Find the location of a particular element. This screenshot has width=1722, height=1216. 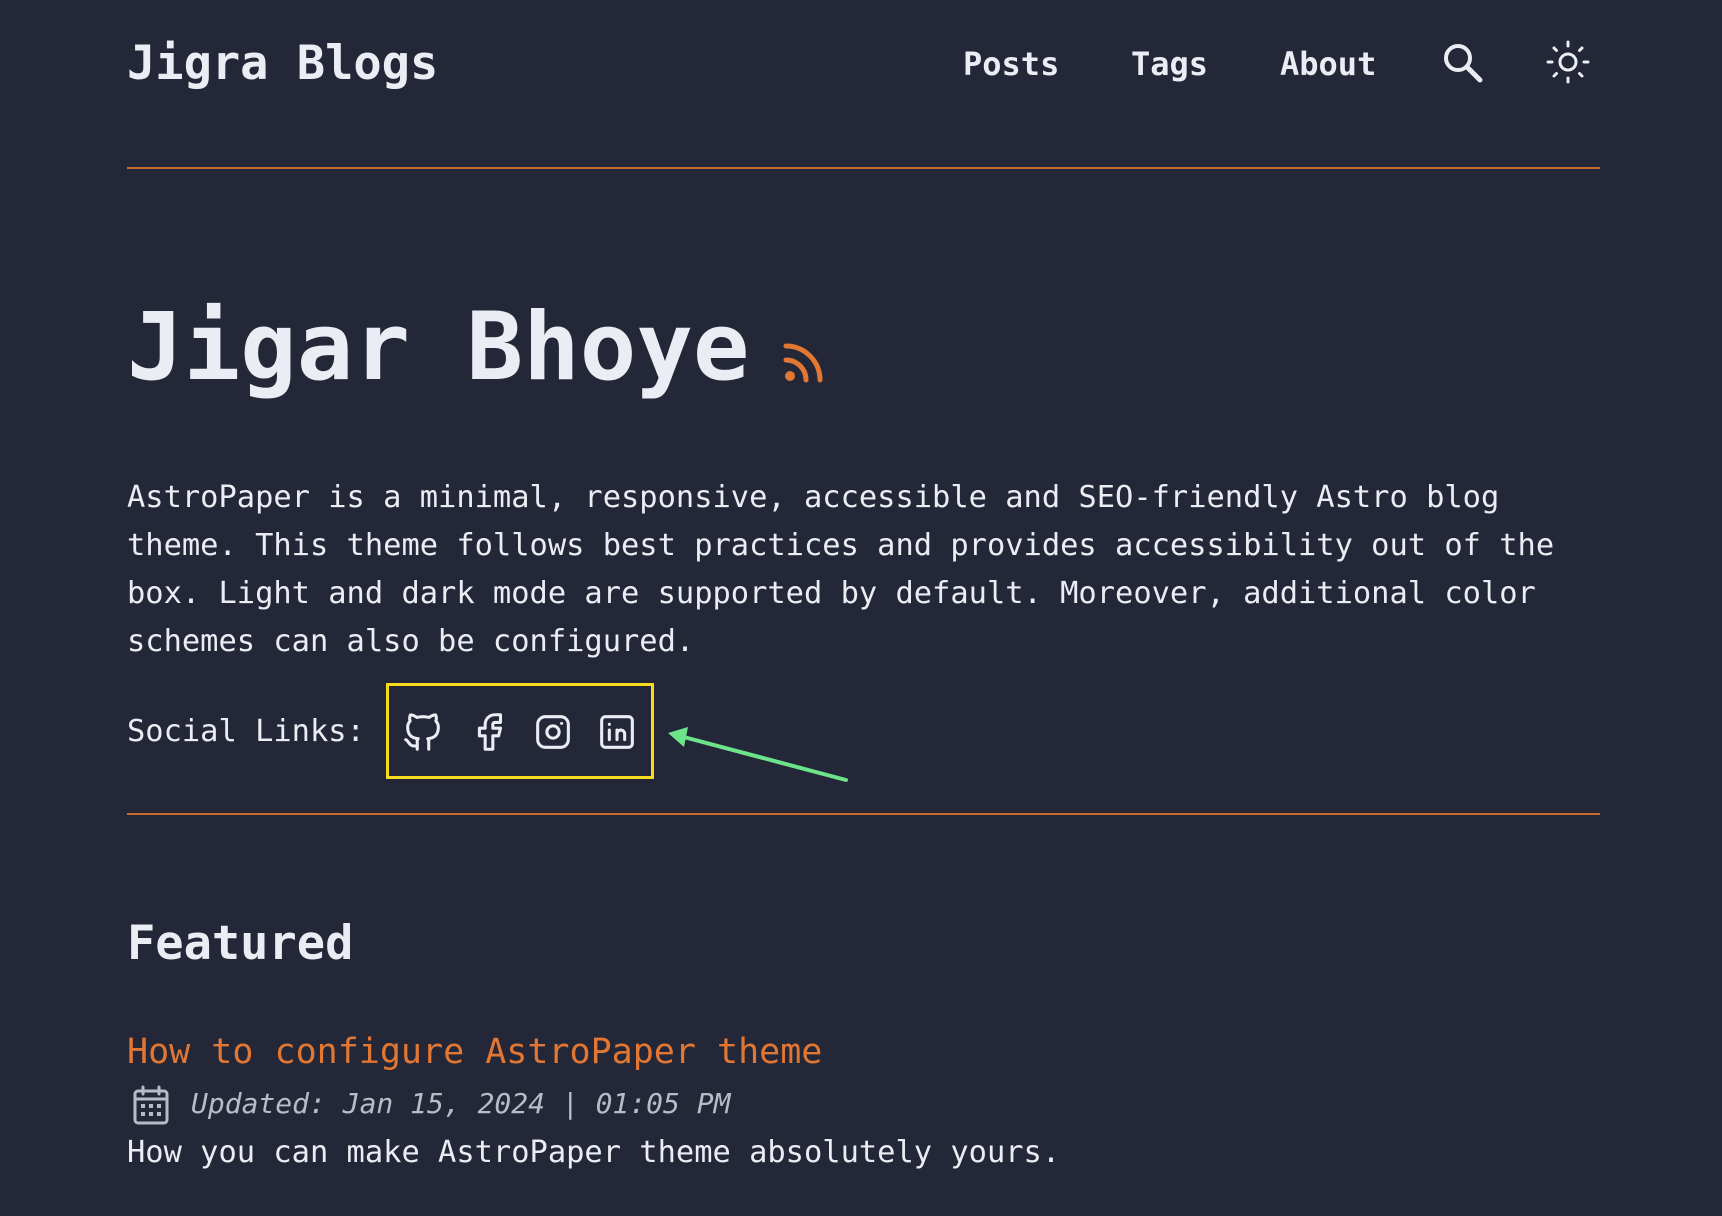

nav-link-tags: Tags is located at coordinates (1169, 64).